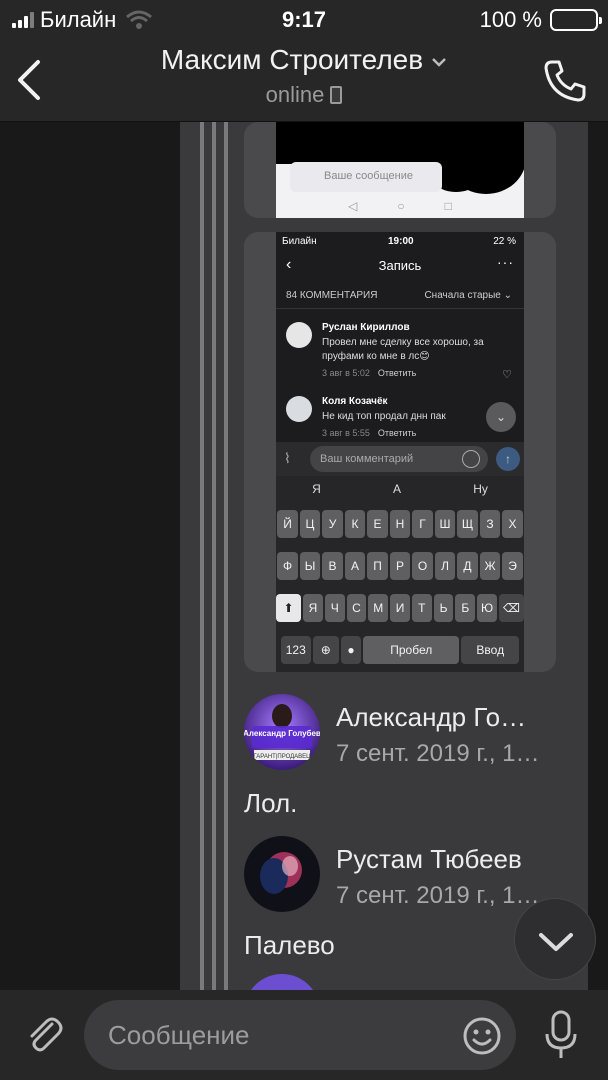  Describe the element at coordinates (334, 608) in the screenshot. I see `keyboard-key: Ч` at that location.